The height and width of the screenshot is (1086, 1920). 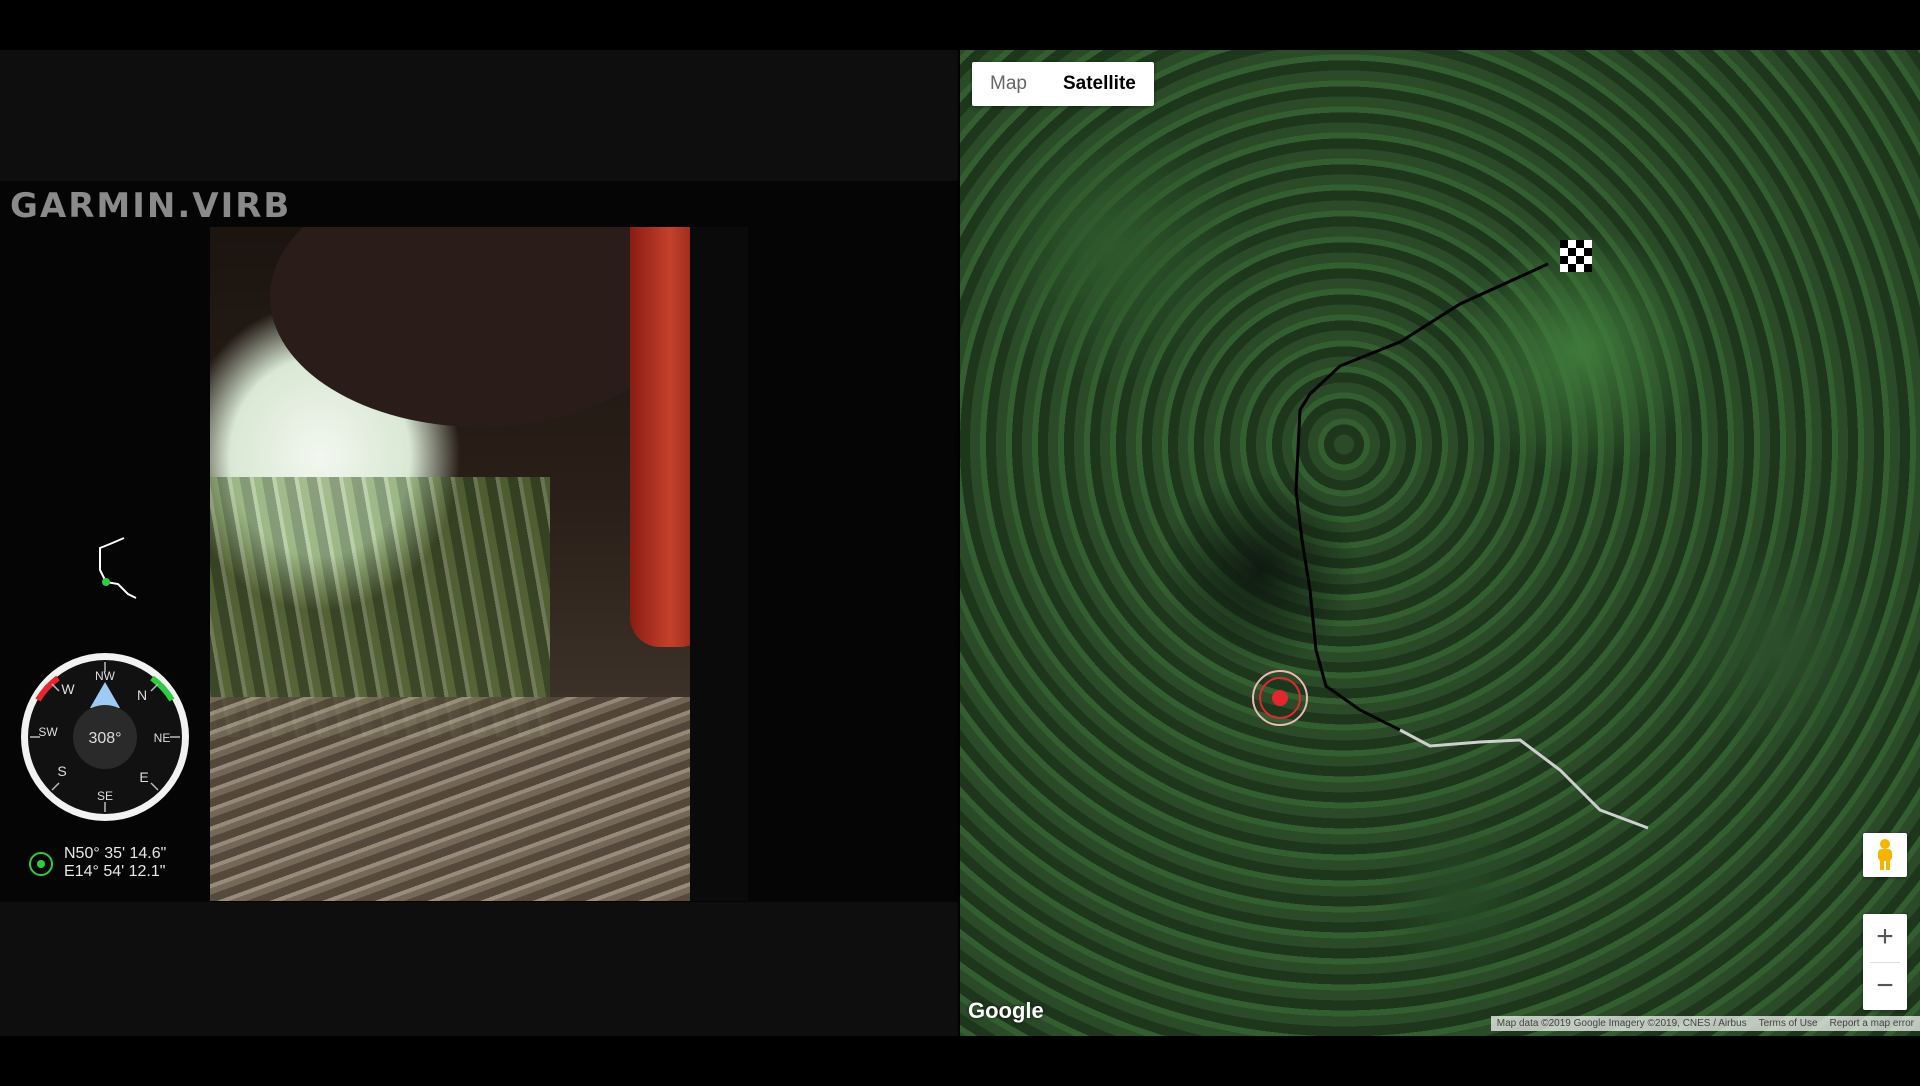 What do you see at coordinates (1421, 497) in the screenshot?
I see `track-traveled` at bounding box center [1421, 497].